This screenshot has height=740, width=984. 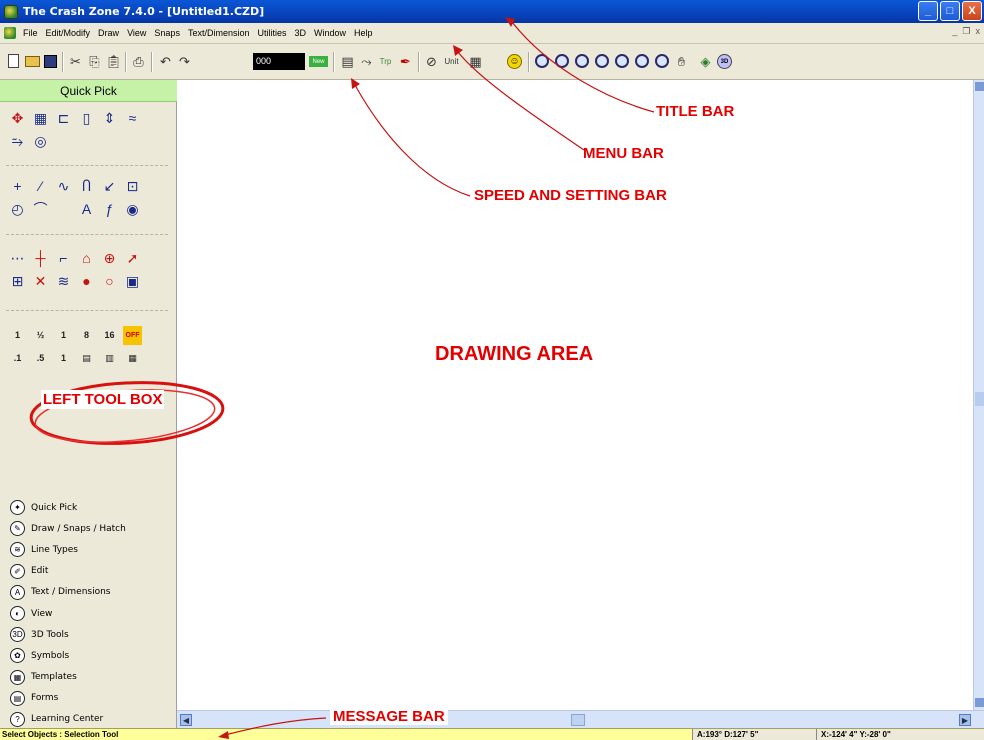 I want to click on grid-half-tool: ½, so click(x=40, y=335).